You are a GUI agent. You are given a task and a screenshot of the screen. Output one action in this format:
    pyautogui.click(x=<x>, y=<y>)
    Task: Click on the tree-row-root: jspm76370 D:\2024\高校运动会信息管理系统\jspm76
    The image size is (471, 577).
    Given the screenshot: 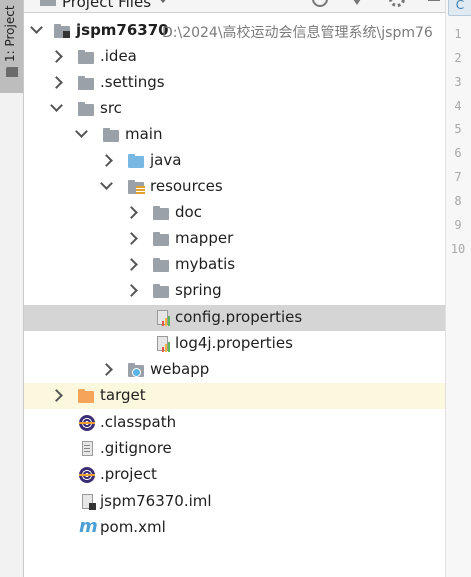 What is the action you would take?
    pyautogui.click(x=234, y=31)
    